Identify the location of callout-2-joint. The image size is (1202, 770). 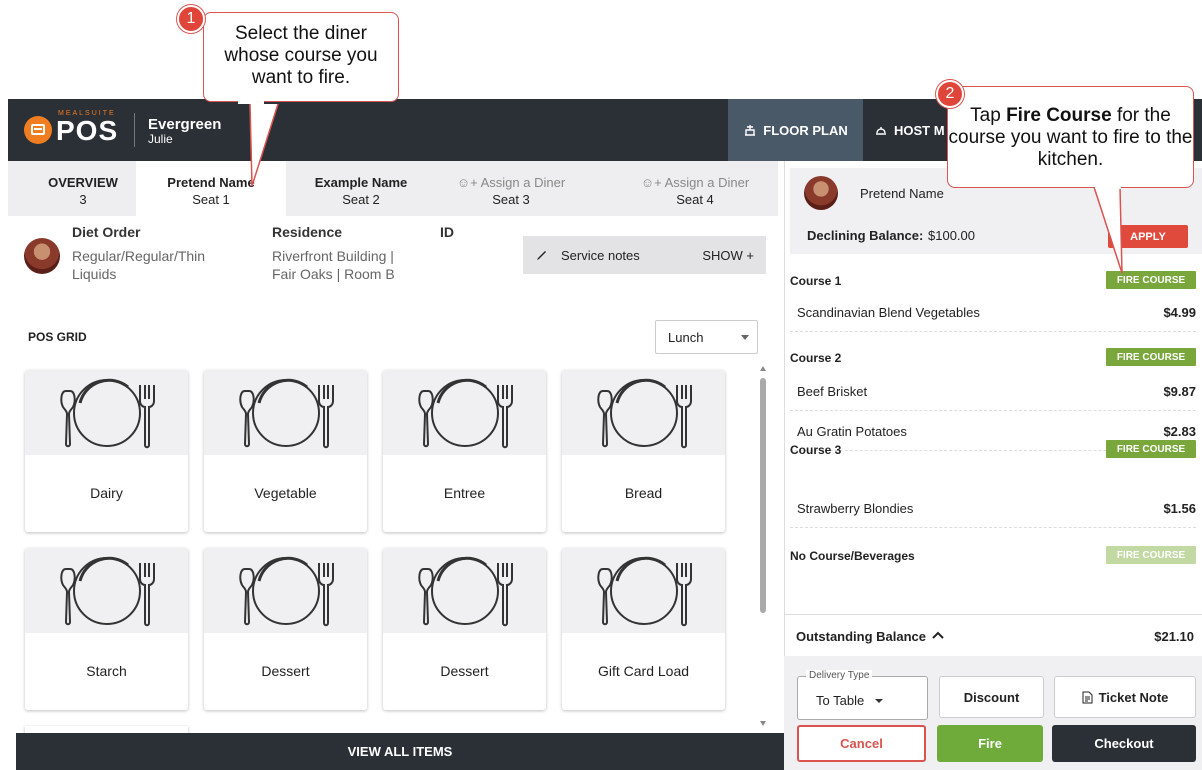
(1108, 187).